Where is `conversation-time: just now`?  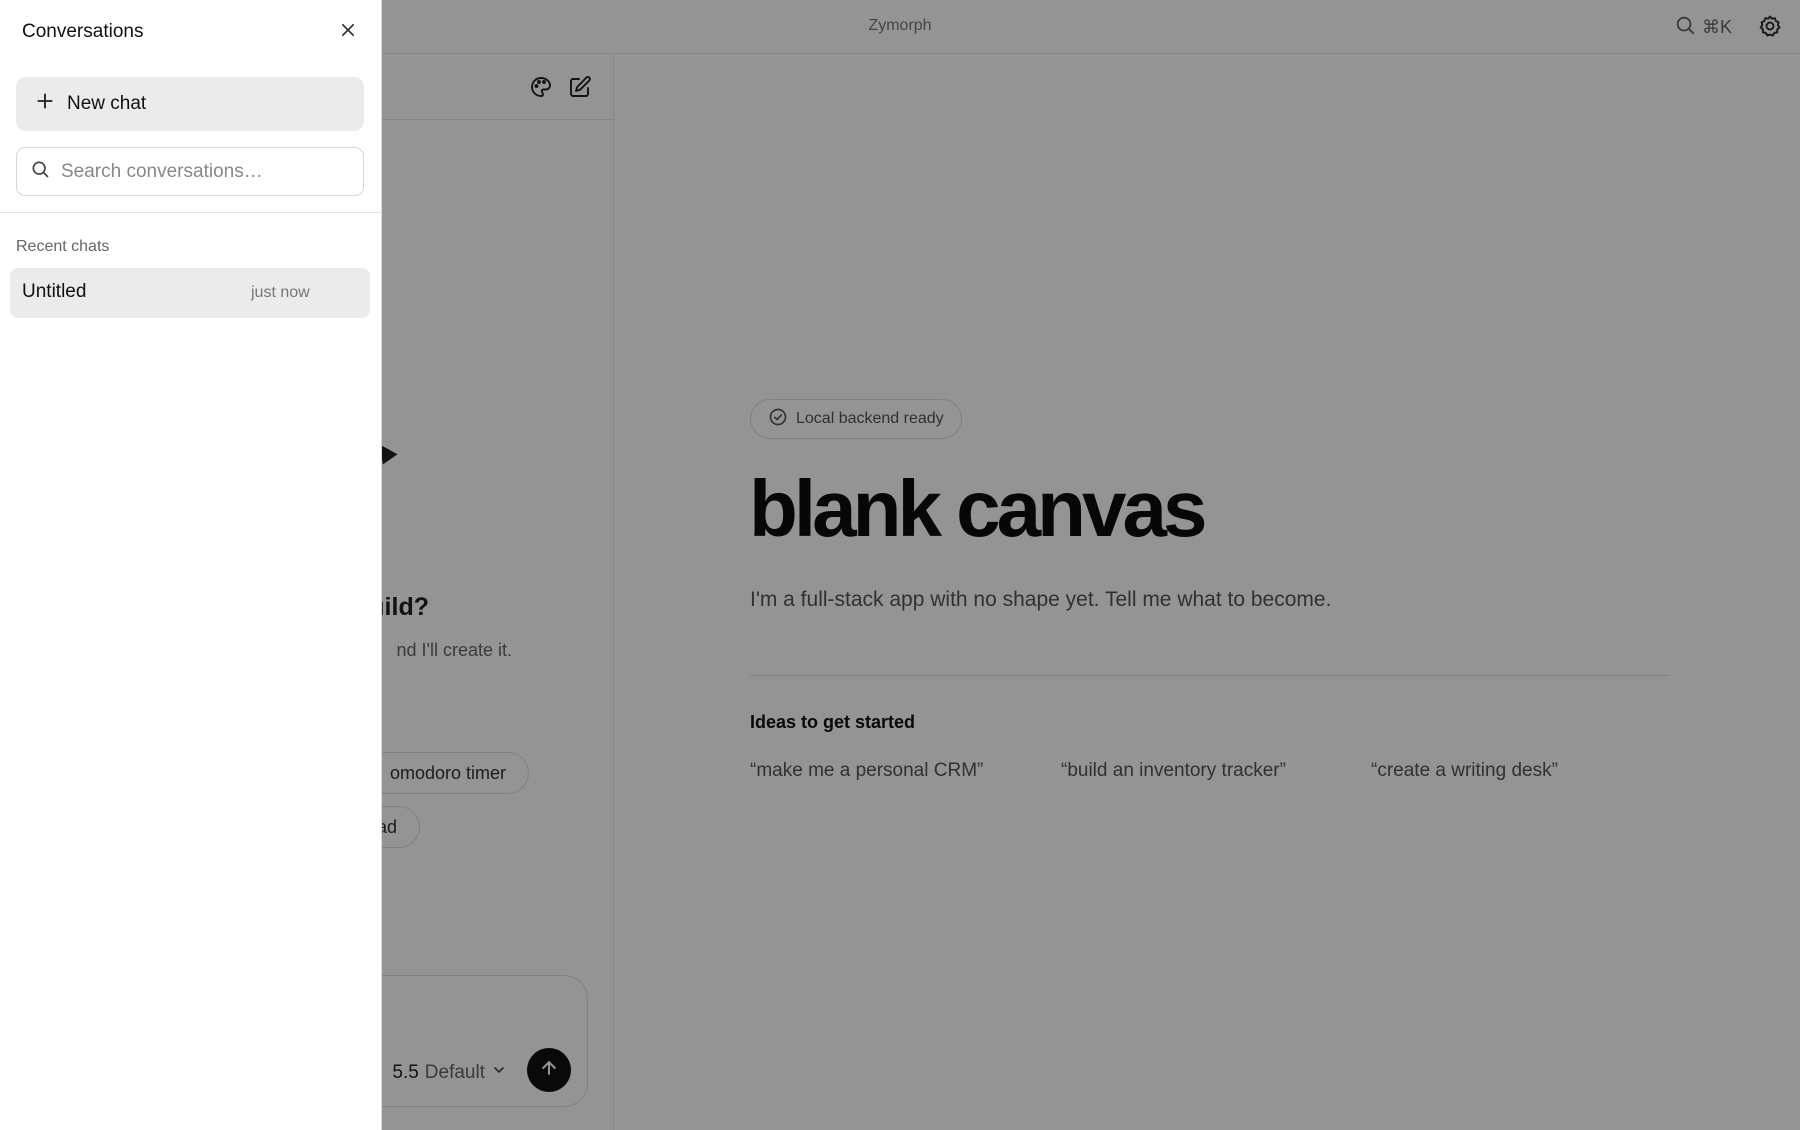
conversation-time: just now is located at coordinates (280, 292).